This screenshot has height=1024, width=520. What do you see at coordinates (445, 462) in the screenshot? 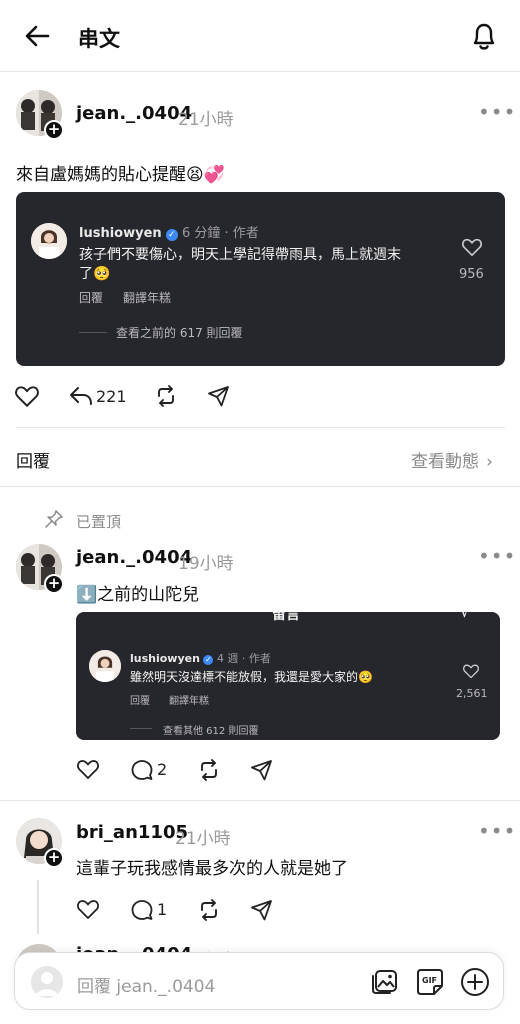
I see `view-activity-label: 查看動態` at bounding box center [445, 462].